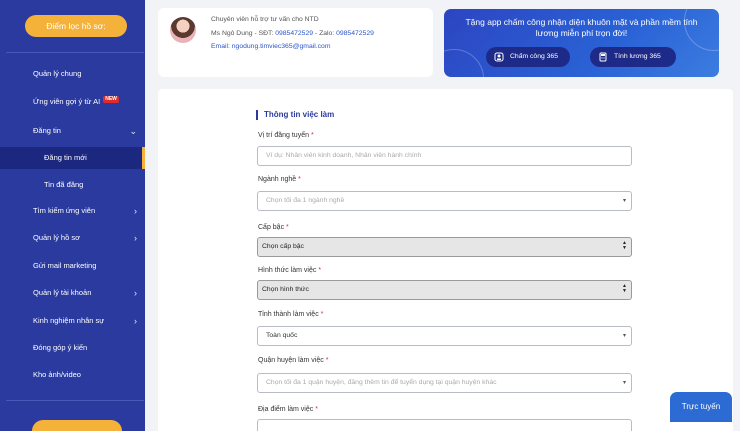 Image resolution: width=740 pixels, height=431 pixels. I want to click on sidebar-item-media-library: Kho ảnh/video, so click(72, 375).